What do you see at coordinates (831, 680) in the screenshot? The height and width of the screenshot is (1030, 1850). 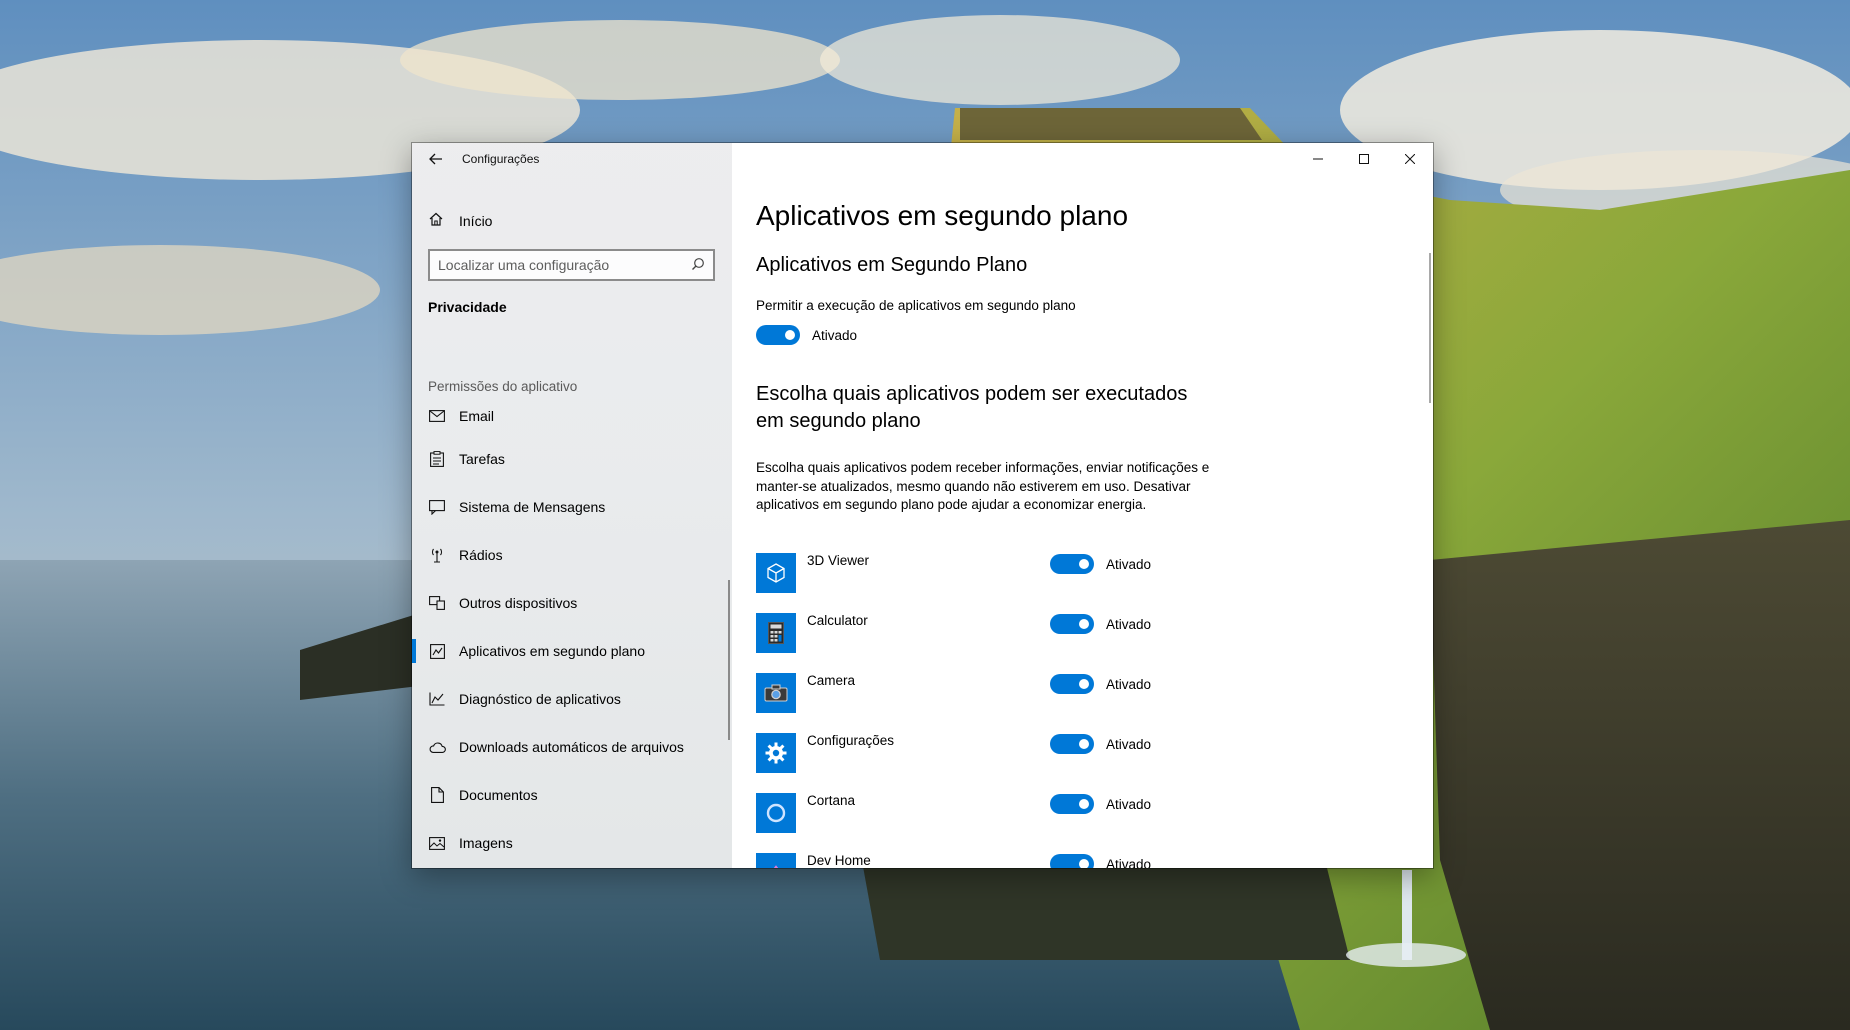 I see `app-name: Camera` at bounding box center [831, 680].